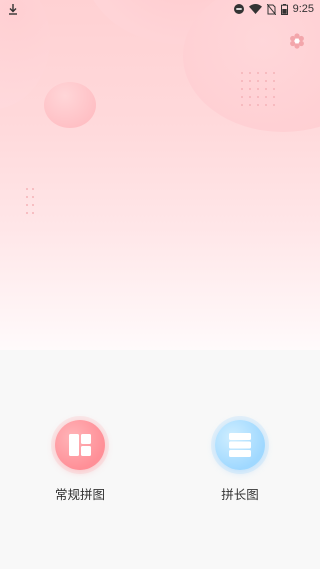 This screenshot has height=569, width=320. Describe the element at coordinates (251, 66) in the screenshot. I see `decor-blob` at that location.